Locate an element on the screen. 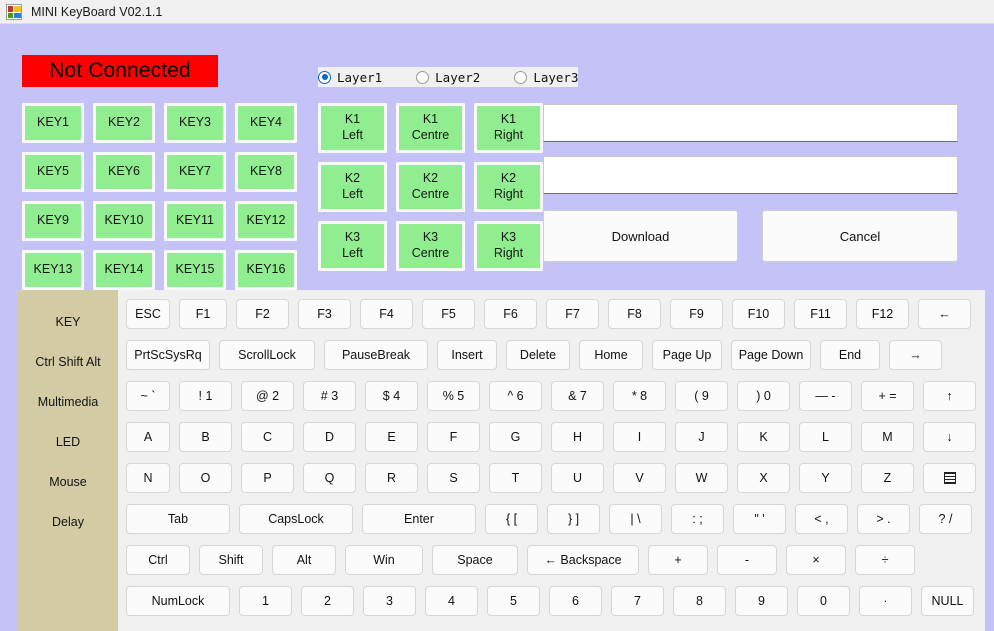  keyboard-key: Insert is located at coordinates (467, 355).